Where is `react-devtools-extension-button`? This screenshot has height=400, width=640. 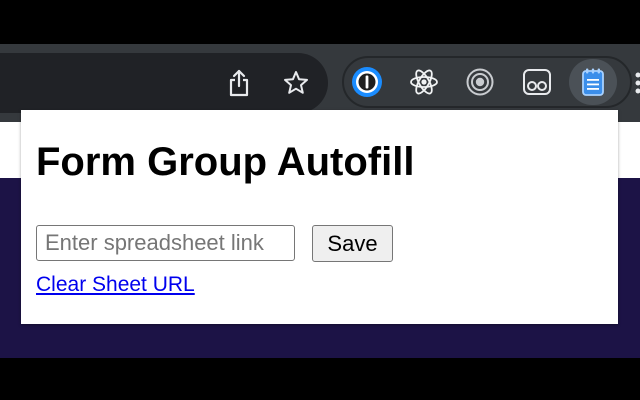
react-devtools-extension-button is located at coordinates (424, 82).